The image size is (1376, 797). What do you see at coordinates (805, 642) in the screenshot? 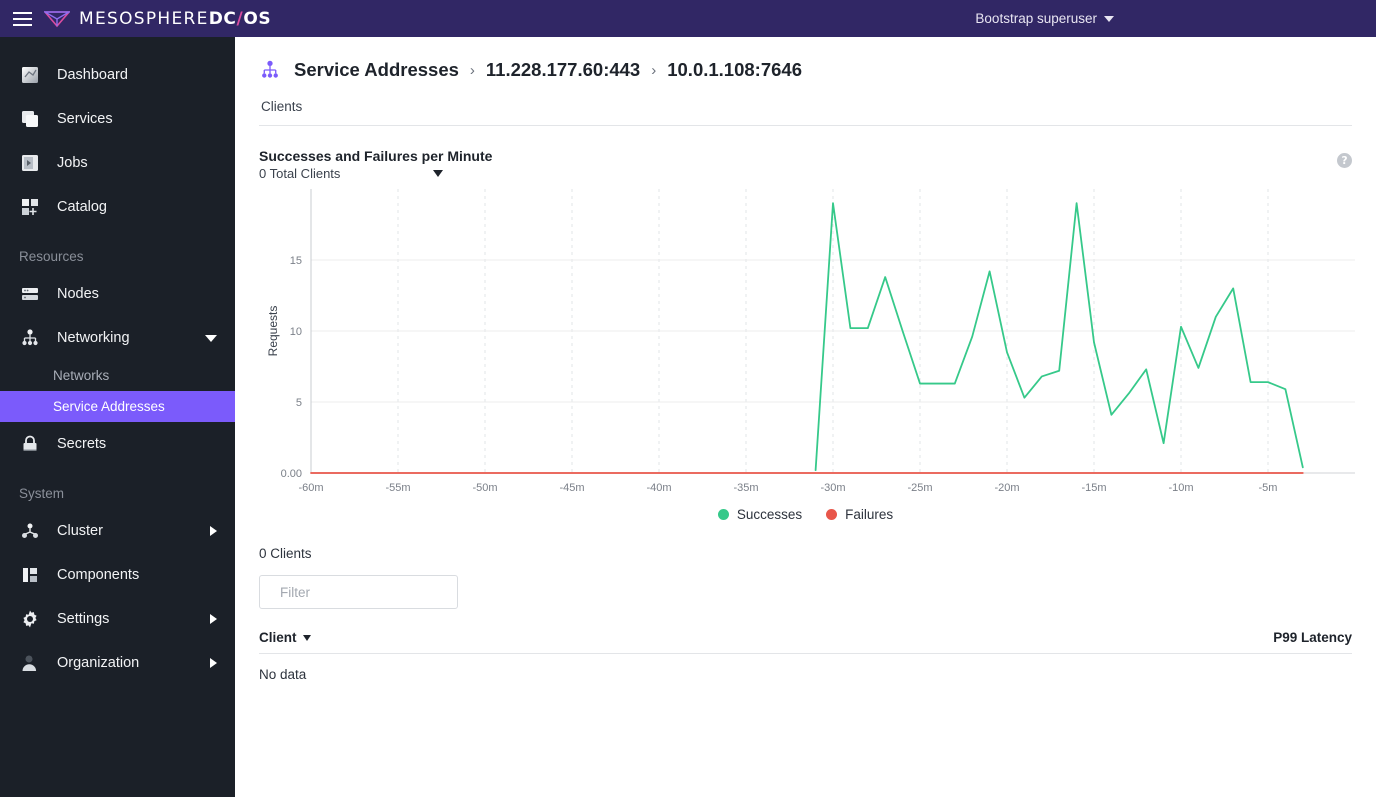
I see `table-header-row: Client P99 Latency` at bounding box center [805, 642].